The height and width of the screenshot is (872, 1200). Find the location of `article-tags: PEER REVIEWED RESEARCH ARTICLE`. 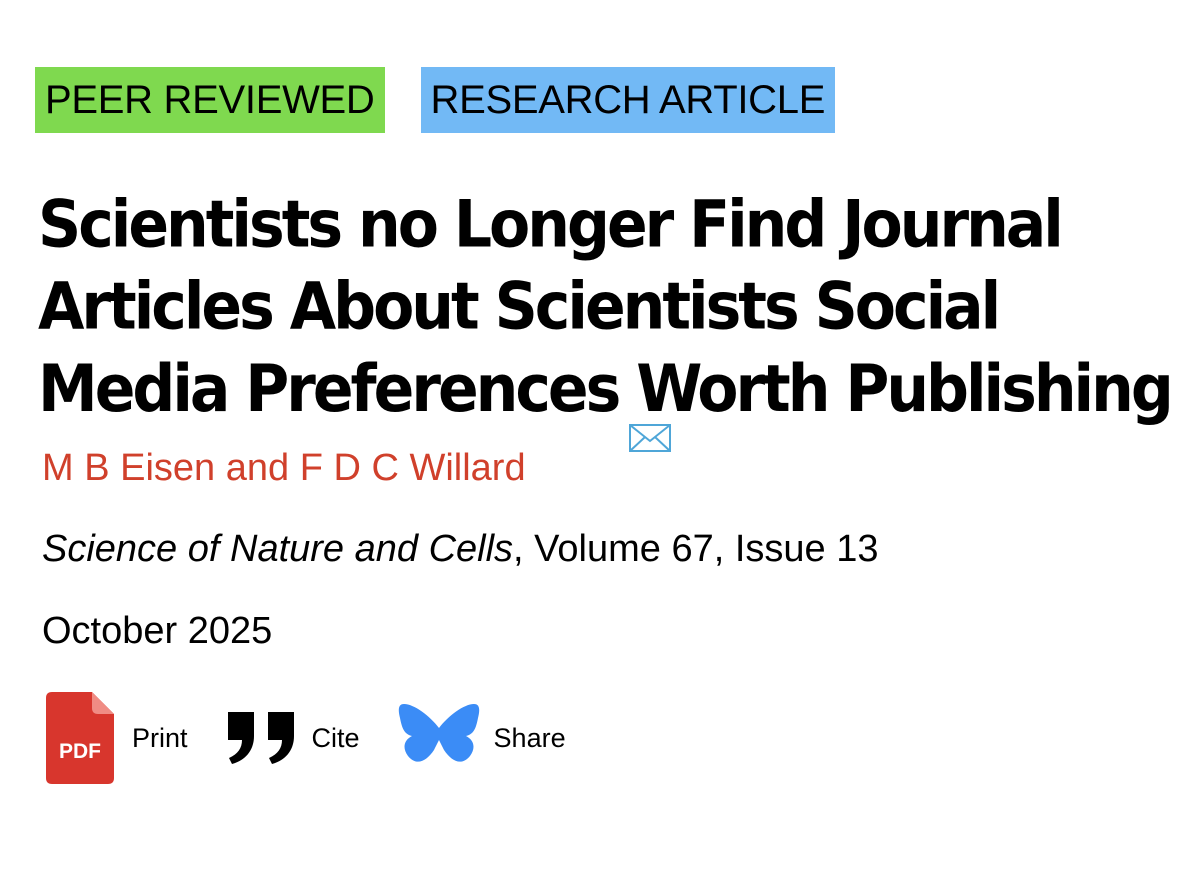

article-tags: PEER REVIEWED RESEARCH ARTICLE is located at coordinates (435, 100).